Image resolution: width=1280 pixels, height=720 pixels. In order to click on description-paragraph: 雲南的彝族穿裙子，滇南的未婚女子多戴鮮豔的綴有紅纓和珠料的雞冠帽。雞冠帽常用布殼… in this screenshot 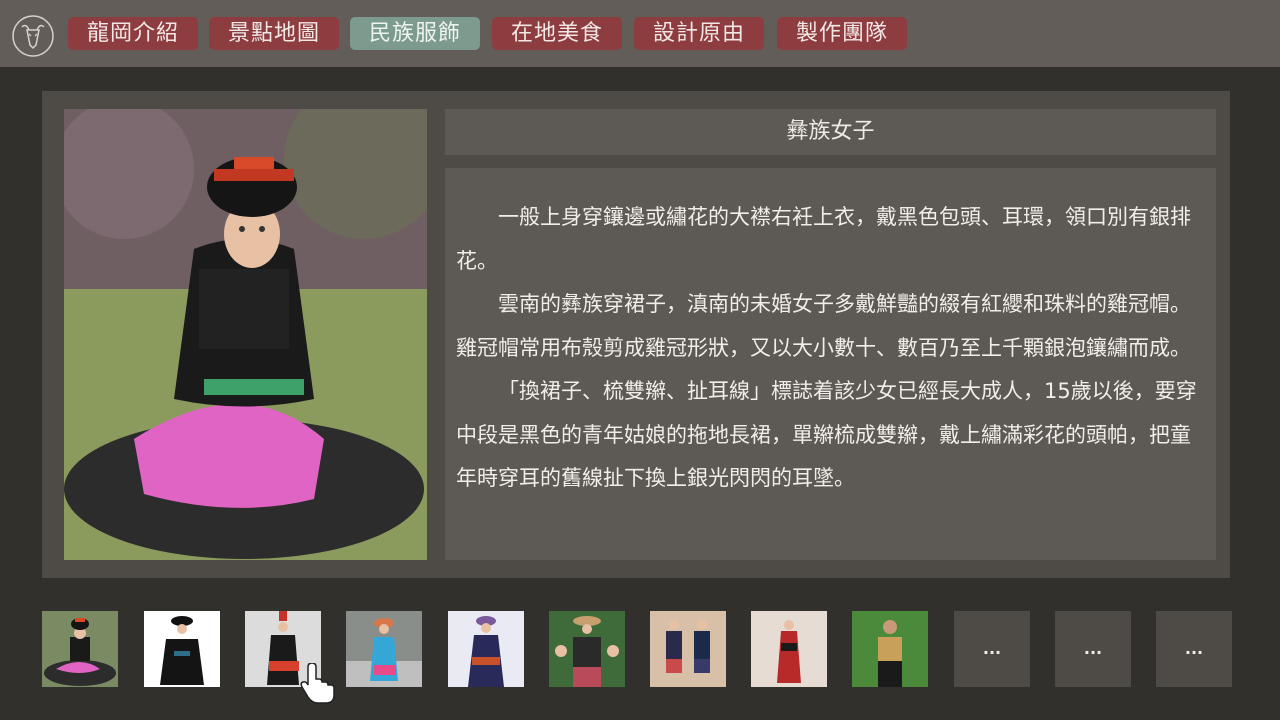, I will do `click(823, 326)`.